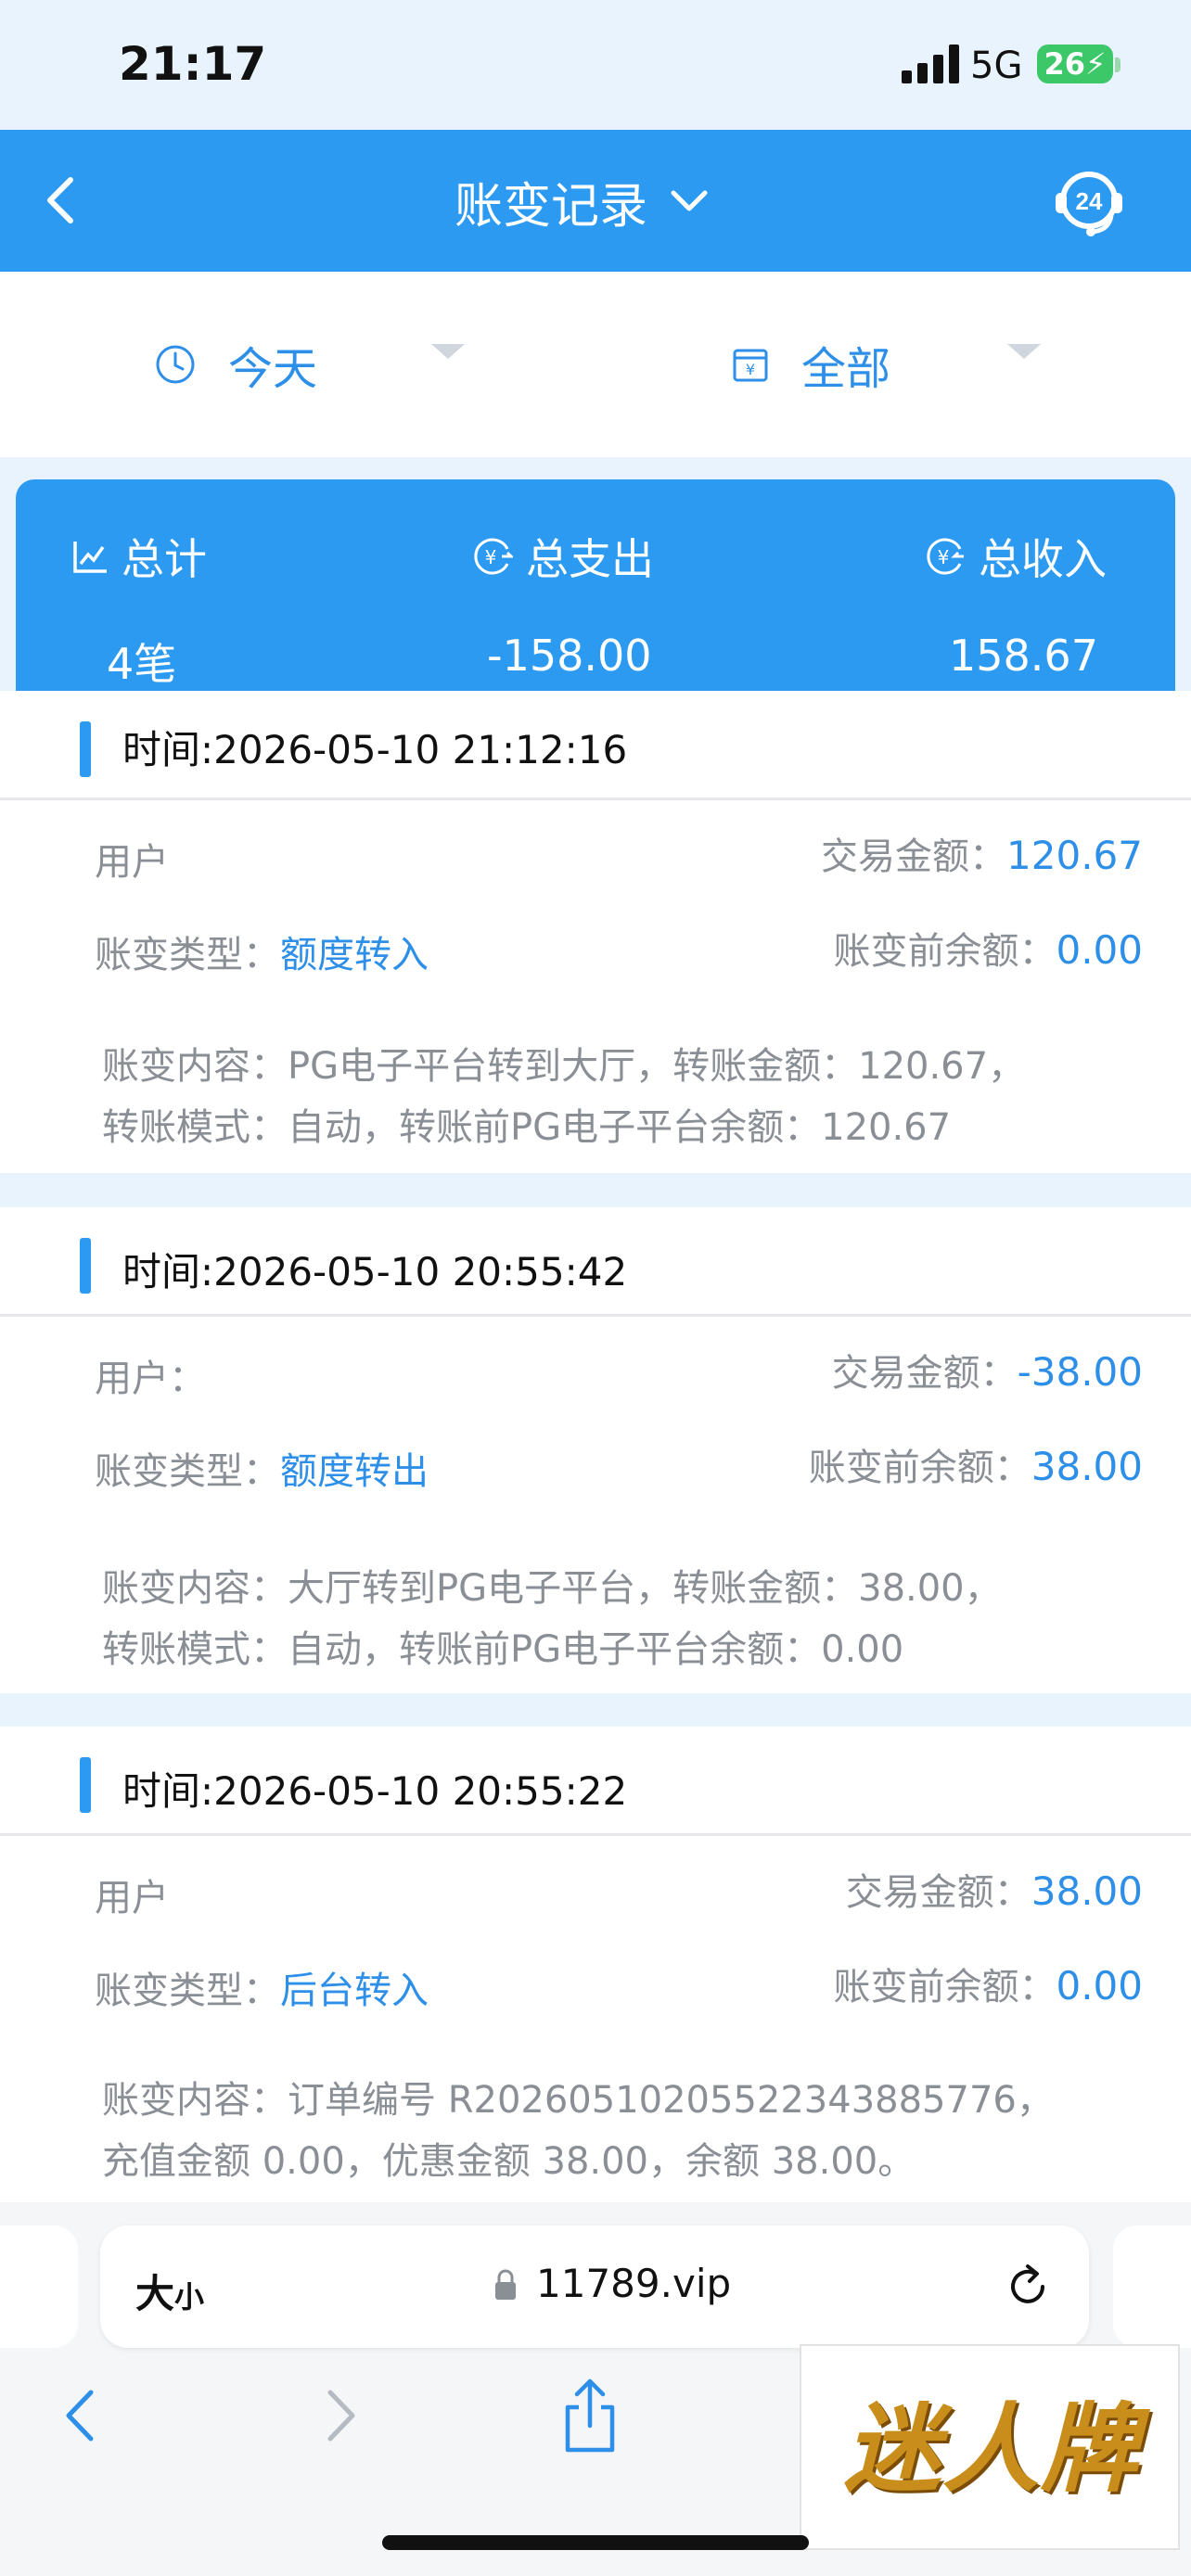 The height and width of the screenshot is (2576, 1191). Describe the element at coordinates (590, 559) in the screenshot. I see `summary-expense-label: 总支出` at that location.